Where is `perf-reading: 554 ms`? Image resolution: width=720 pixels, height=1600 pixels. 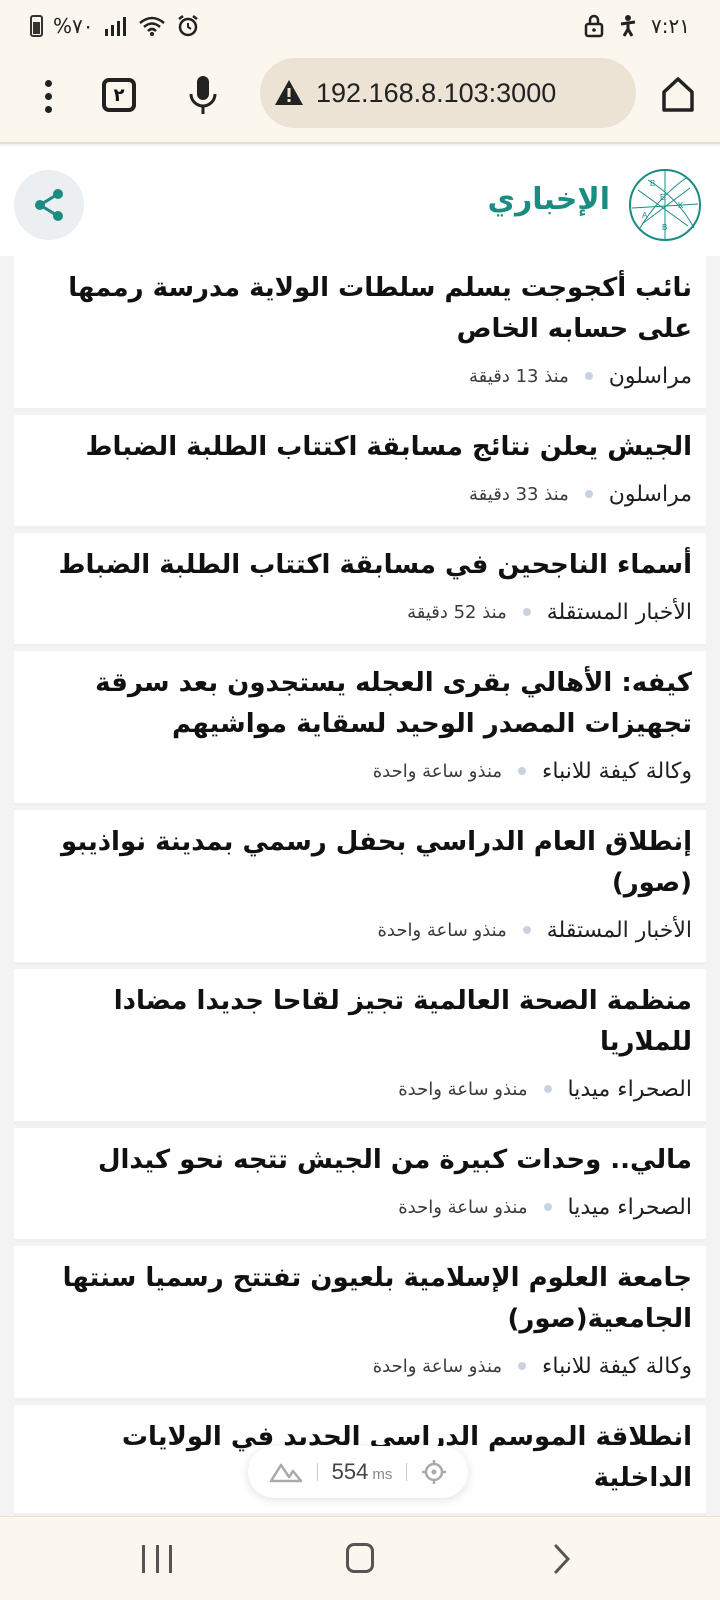 perf-reading: 554 ms is located at coordinates (362, 1472).